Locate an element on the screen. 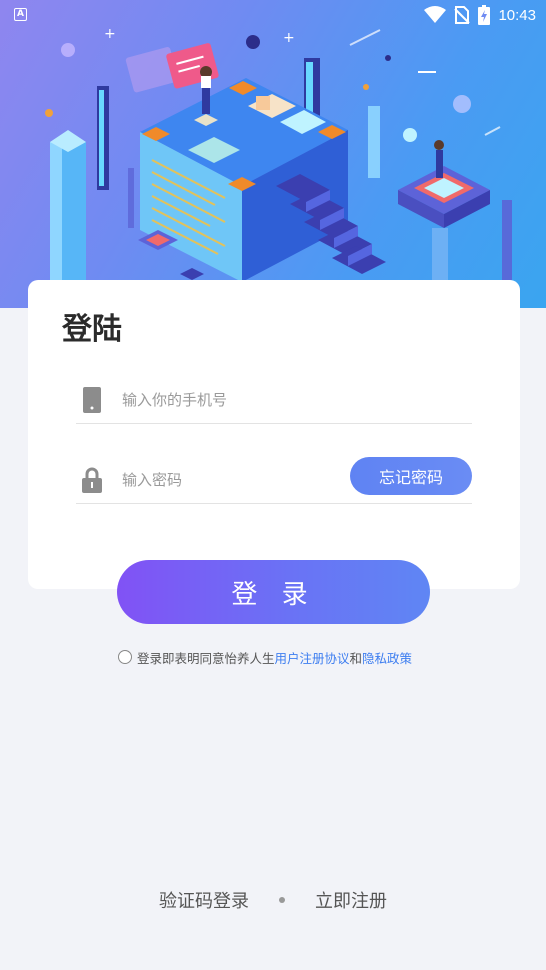  agreement-text: 登录即表明同意怡养人生 is located at coordinates (206, 658).